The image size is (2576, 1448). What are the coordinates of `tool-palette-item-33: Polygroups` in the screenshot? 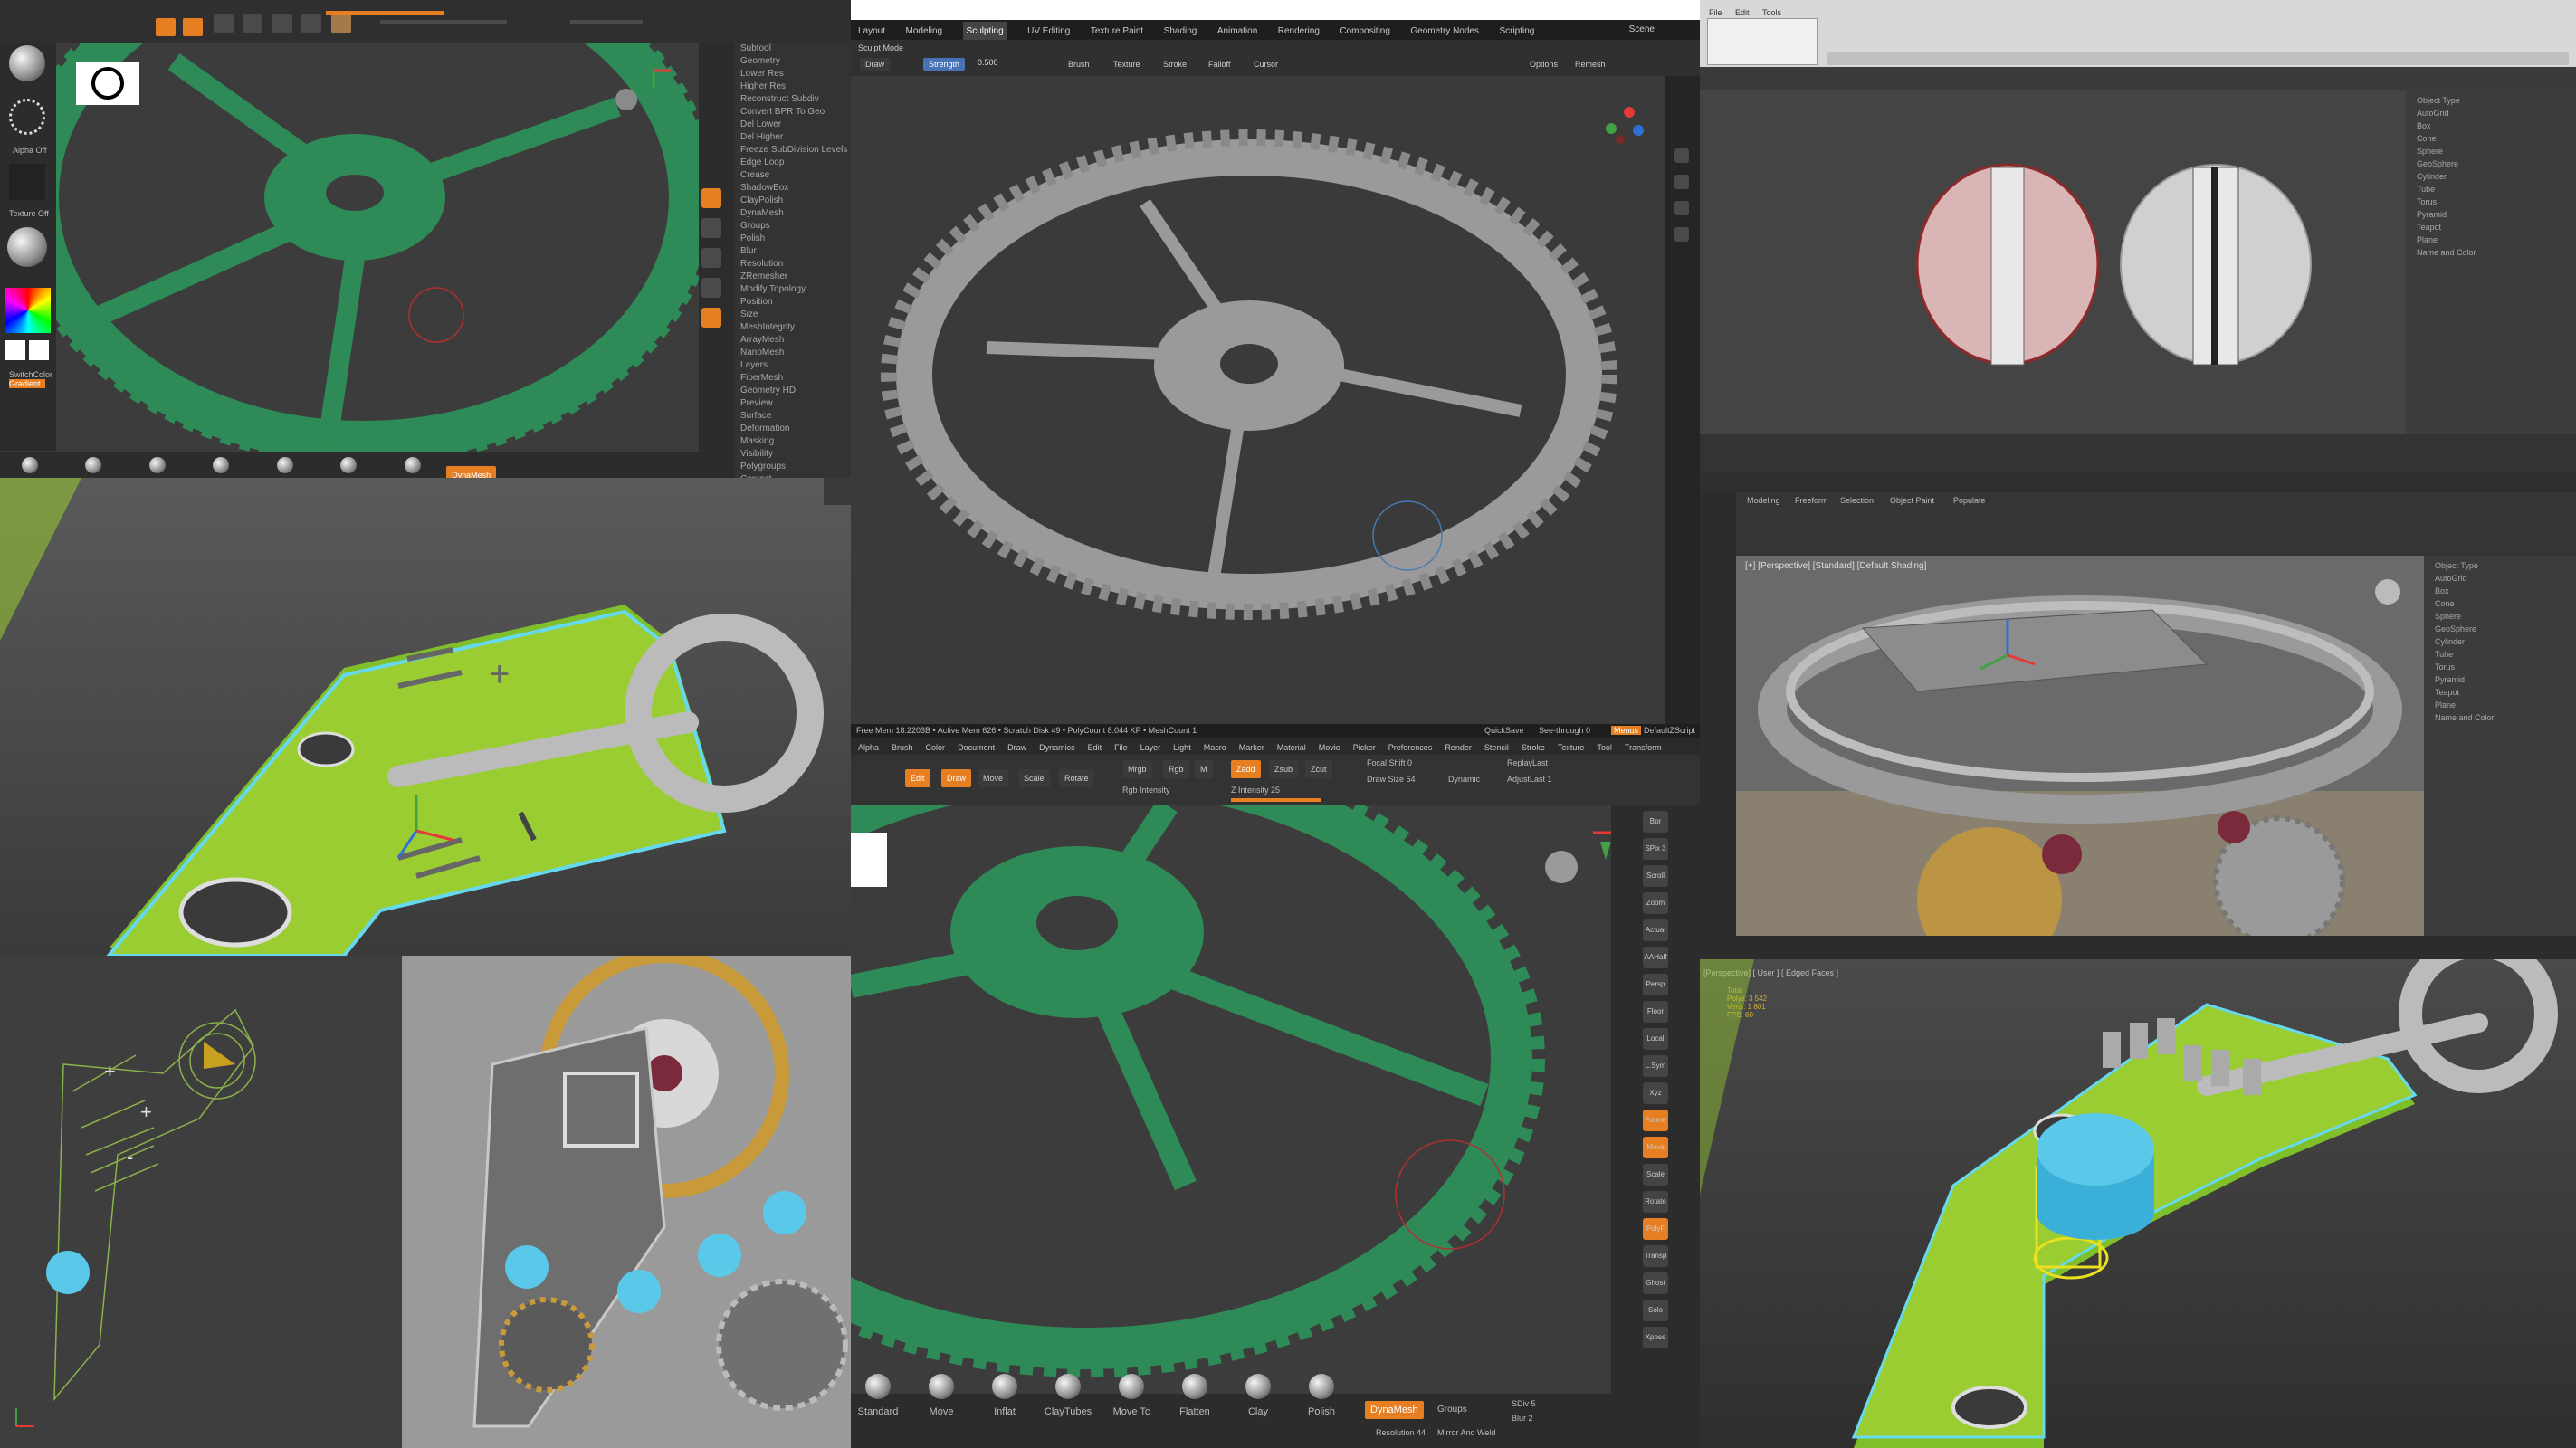 It's located at (793, 468).